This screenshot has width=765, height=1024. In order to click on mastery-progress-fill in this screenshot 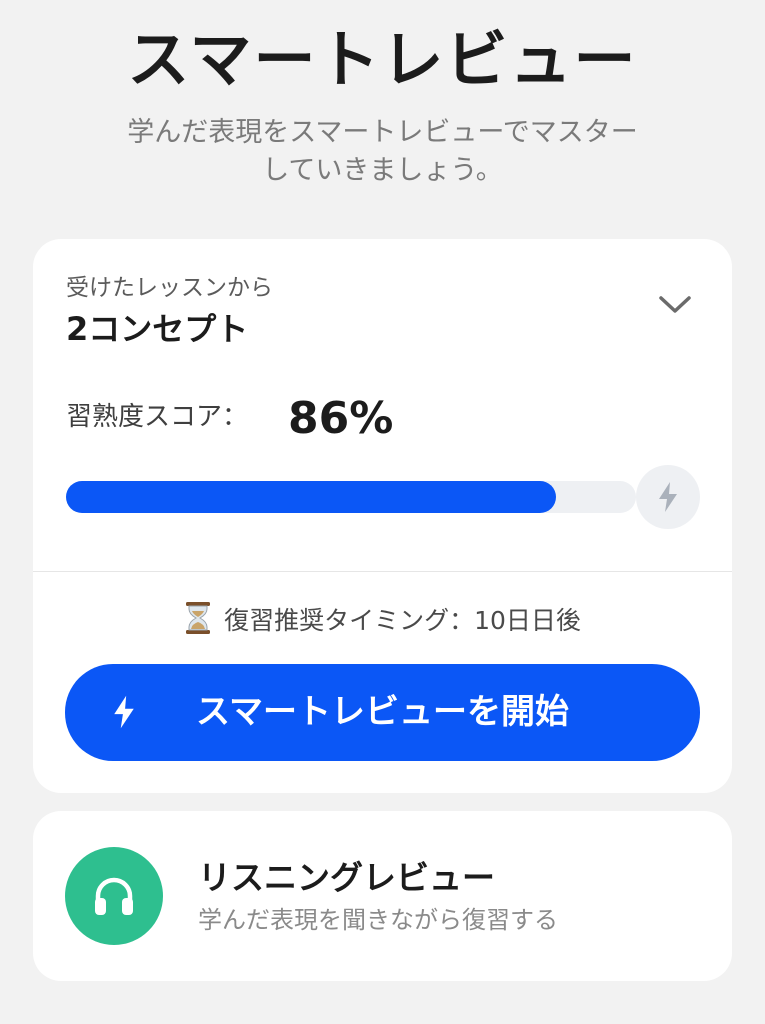, I will do `click(311, 497)`.